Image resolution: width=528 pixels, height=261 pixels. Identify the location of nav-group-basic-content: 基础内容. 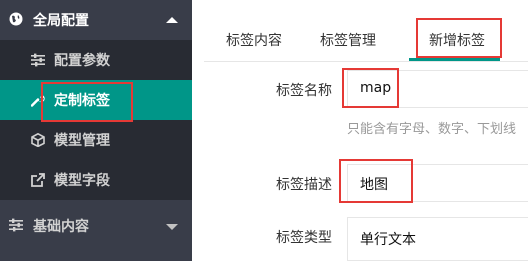
(96, 226).